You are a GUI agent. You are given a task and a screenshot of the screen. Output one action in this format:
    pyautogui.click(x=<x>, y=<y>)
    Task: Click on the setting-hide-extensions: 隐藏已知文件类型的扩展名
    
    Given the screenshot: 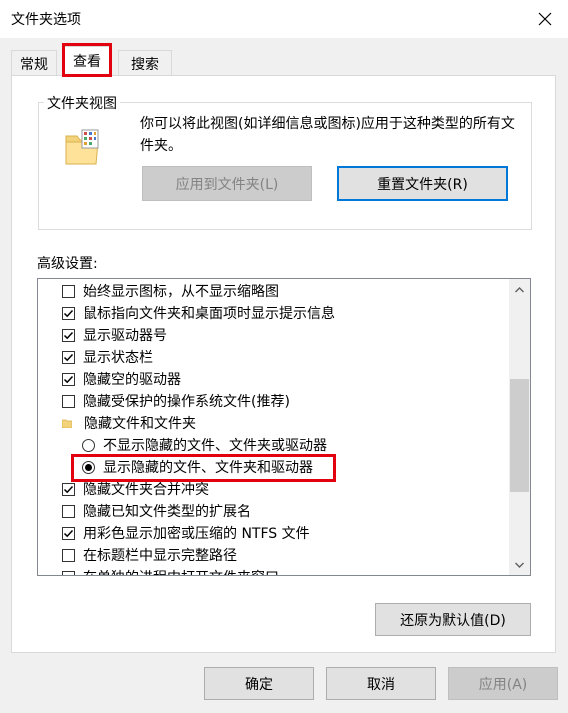 What is the action you would take?
    pyautogui.click(x=156, y=511)
    